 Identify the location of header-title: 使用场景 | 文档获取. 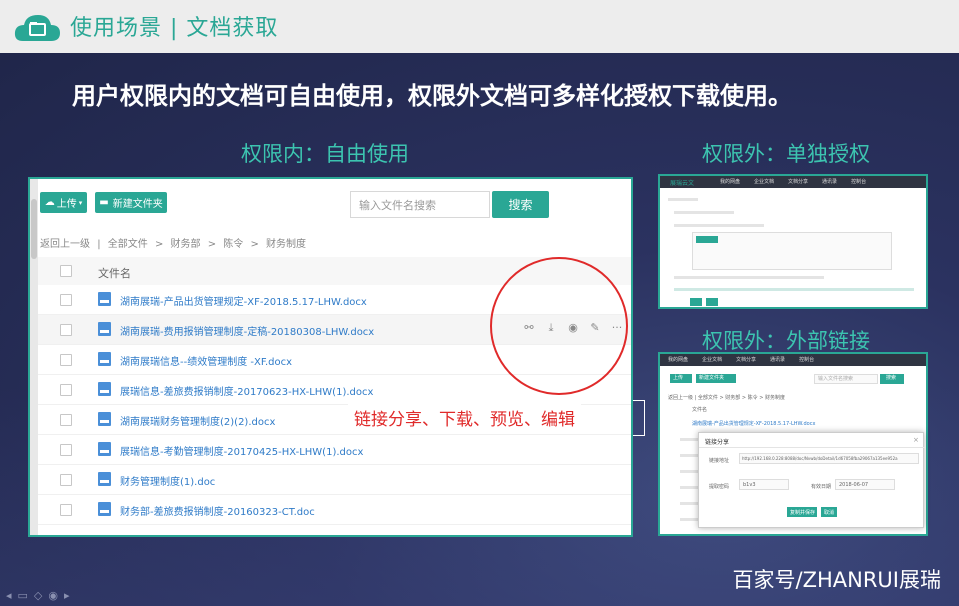
(174, 28).